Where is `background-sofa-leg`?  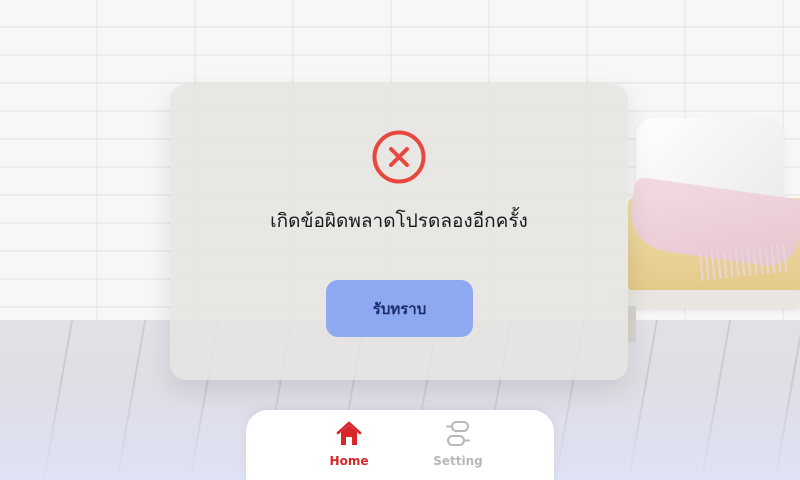
background-sofa-leg is located at coordinates (632, 324).